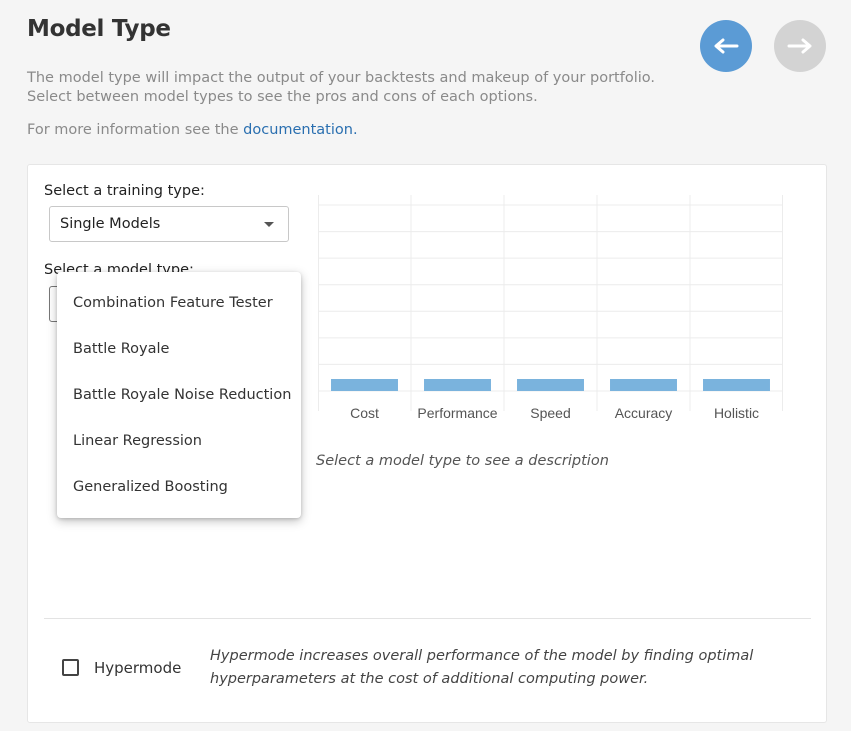  Describe the element at coordinates (736, 385) in the screenshot. I see `bar-holistic` at that location.